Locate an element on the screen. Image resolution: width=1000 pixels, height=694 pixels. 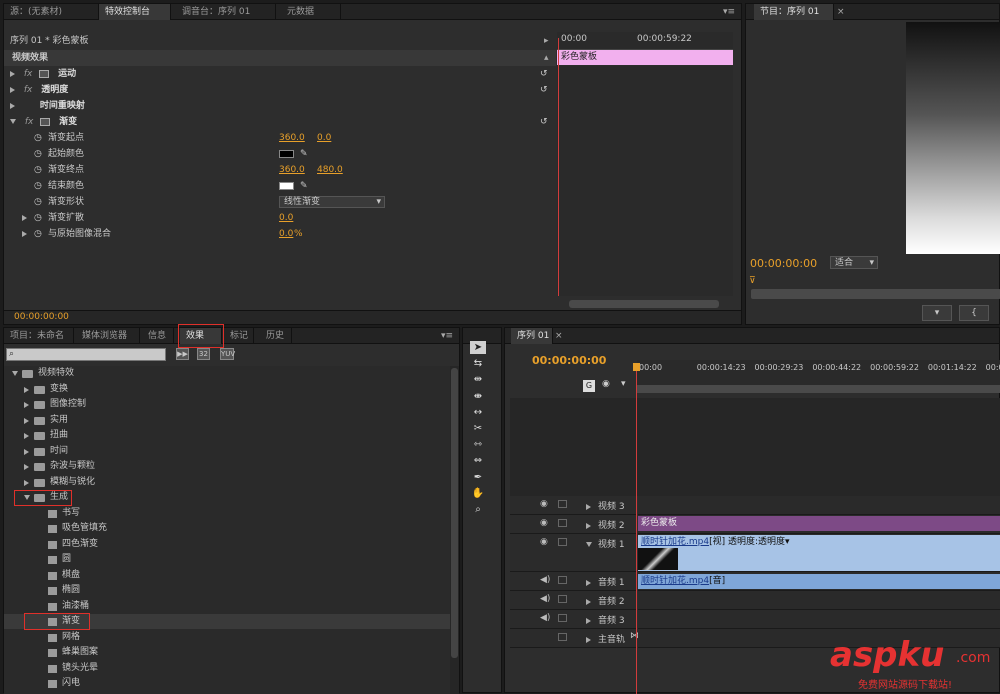
scroll-right-icon: ▸ is located at coordinates (546, 41).